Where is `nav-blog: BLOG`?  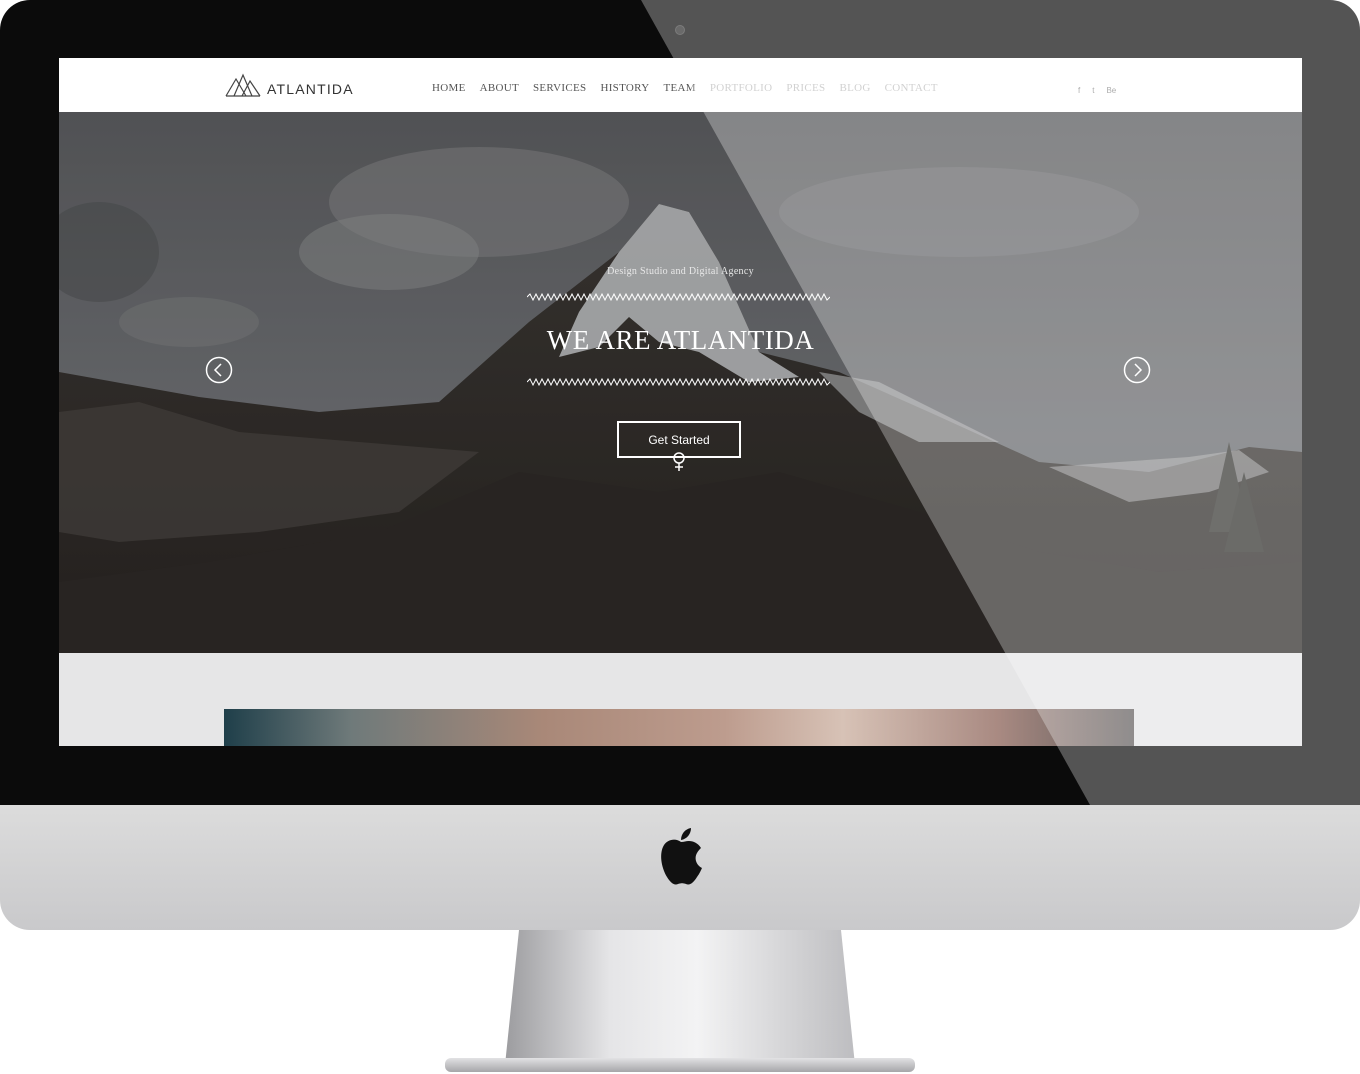 nav-blog: BLOG is located at coordinates (854, 88).